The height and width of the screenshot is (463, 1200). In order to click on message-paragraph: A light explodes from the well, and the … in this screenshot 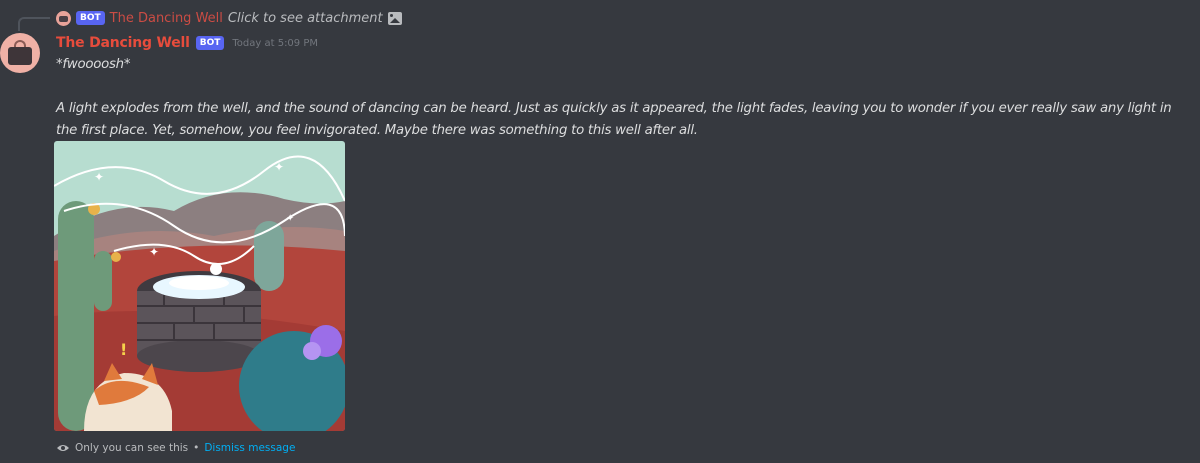, I will do `click(614, 119)`.